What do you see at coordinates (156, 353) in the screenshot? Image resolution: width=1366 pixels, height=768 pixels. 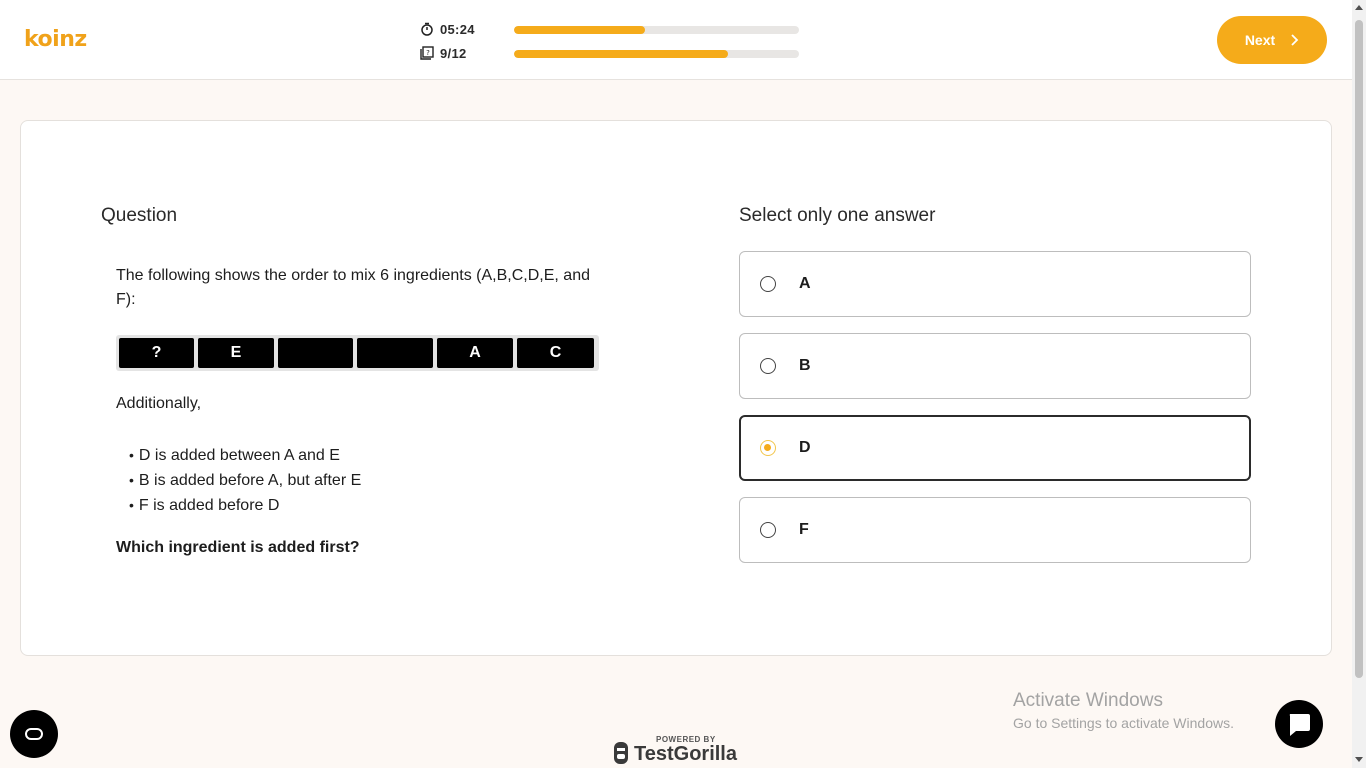 I see `sequence-cell: ?` at bounding box center [156, 353].